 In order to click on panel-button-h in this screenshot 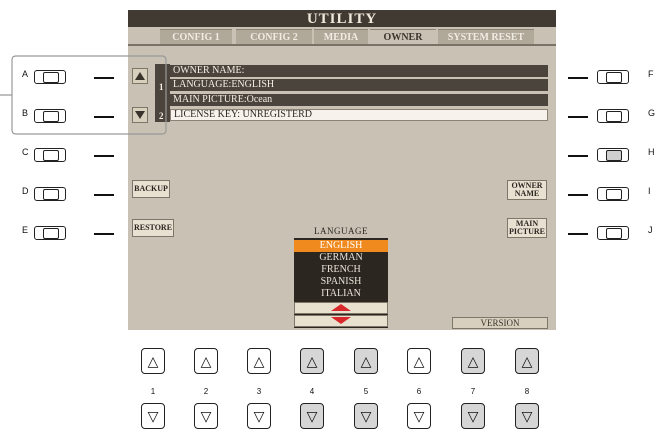, I will do `click(613, 155)`.